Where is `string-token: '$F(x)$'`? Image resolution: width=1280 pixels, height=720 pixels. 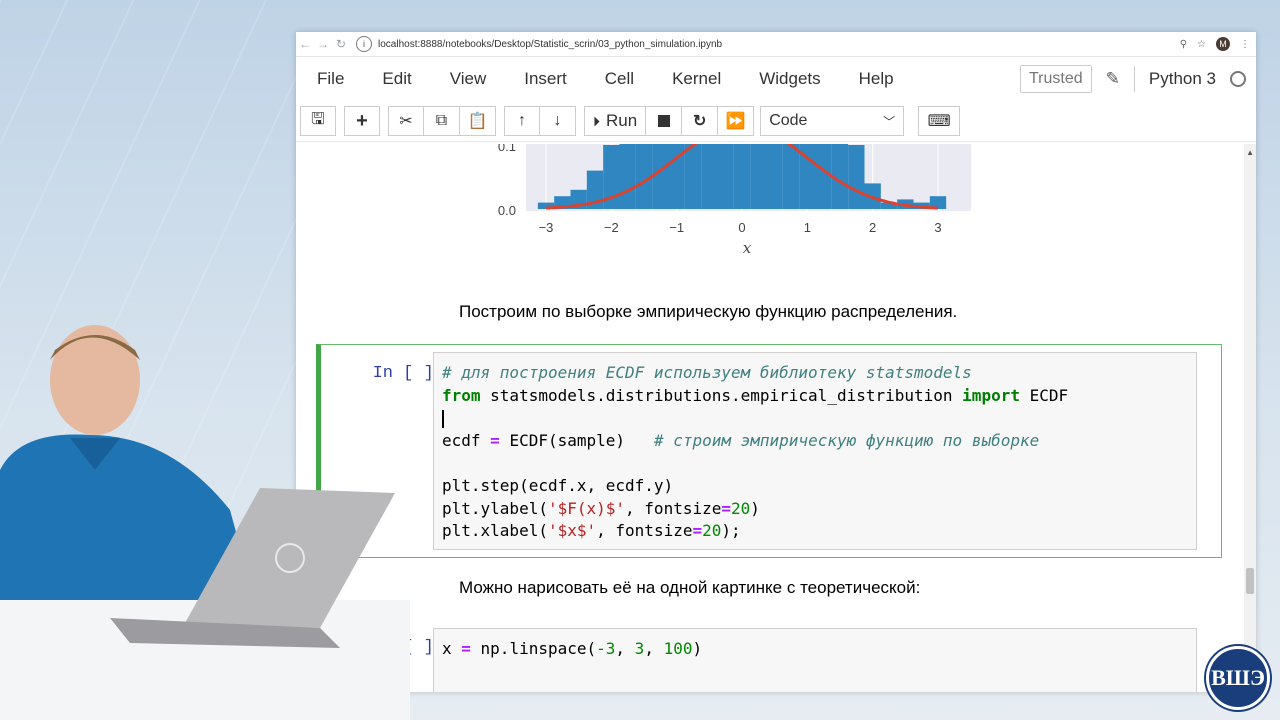 string-token: '$F(x)$' is located at coordinates (586, 508).